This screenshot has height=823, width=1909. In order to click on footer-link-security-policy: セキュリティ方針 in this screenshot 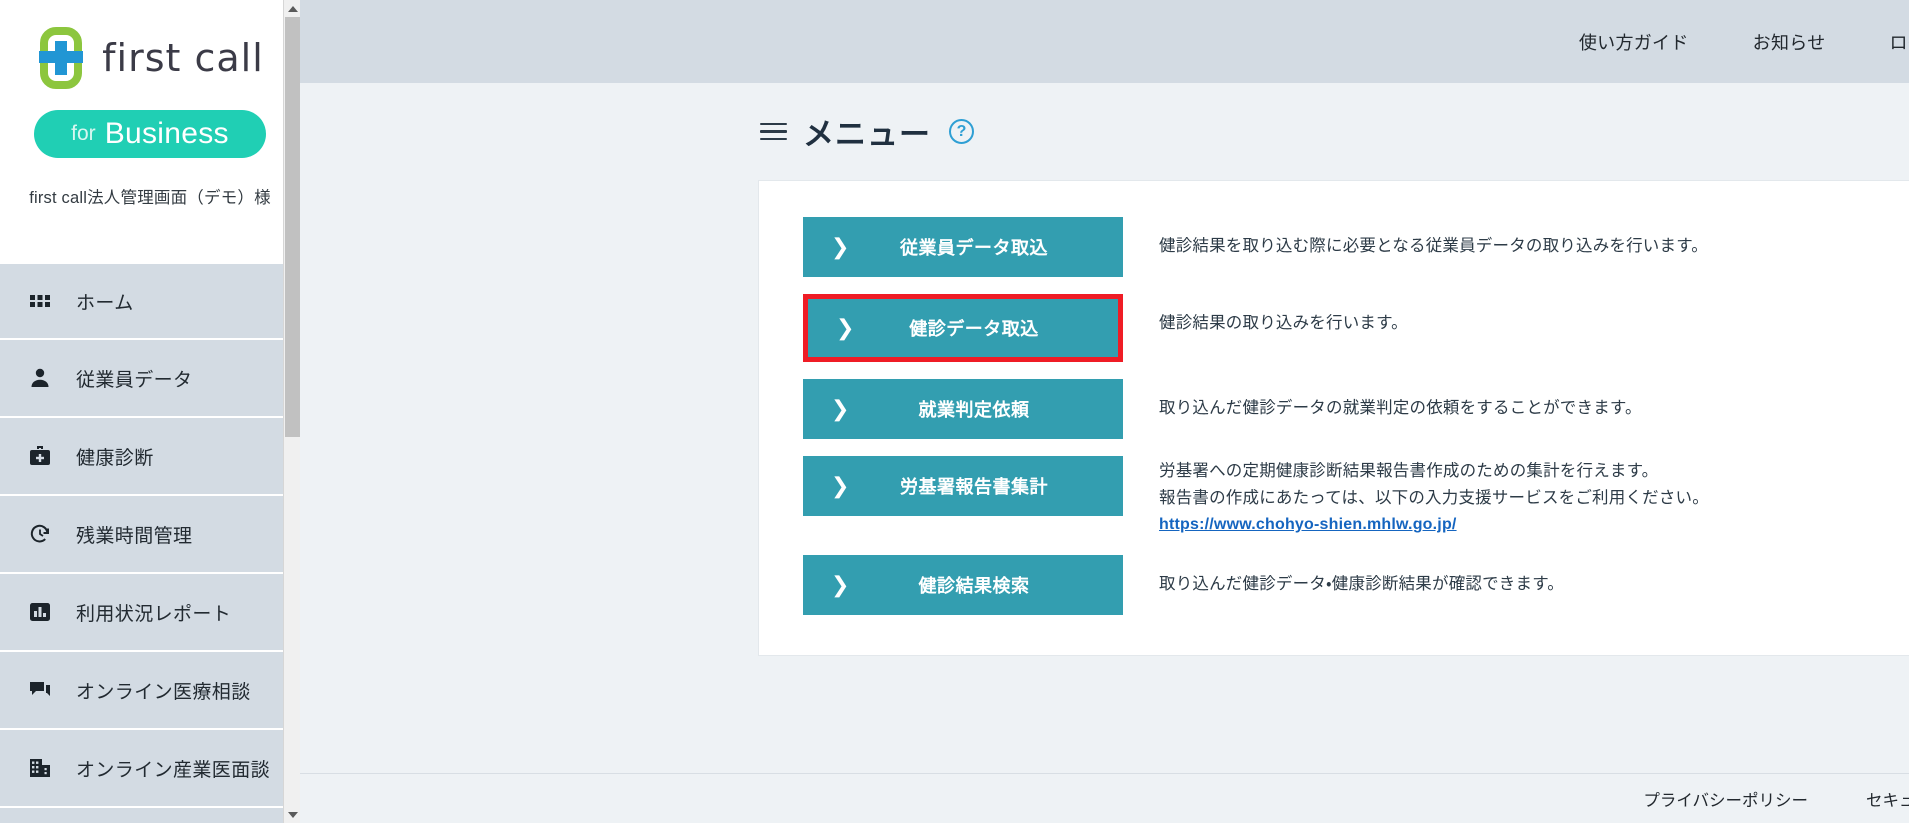, I will do `click(1887, 799)`.